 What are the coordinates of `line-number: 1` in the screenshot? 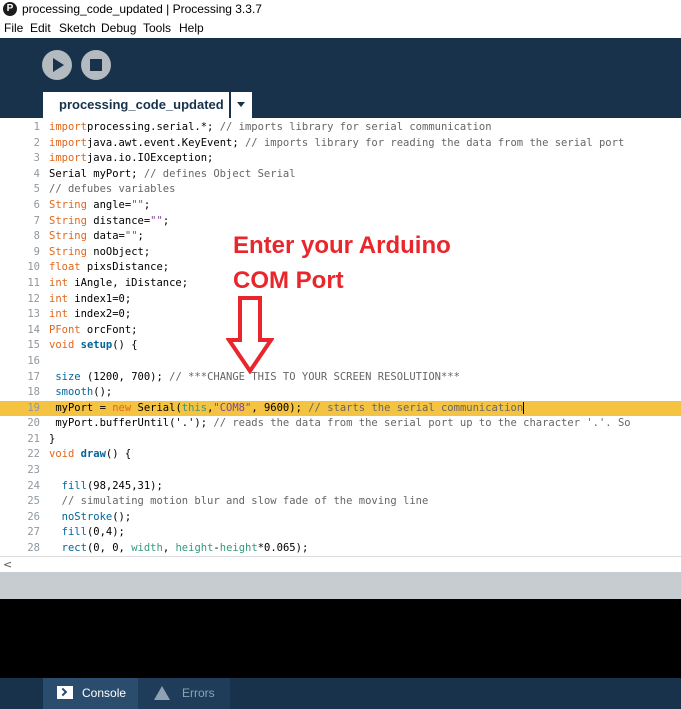 It's located at (36, 127).